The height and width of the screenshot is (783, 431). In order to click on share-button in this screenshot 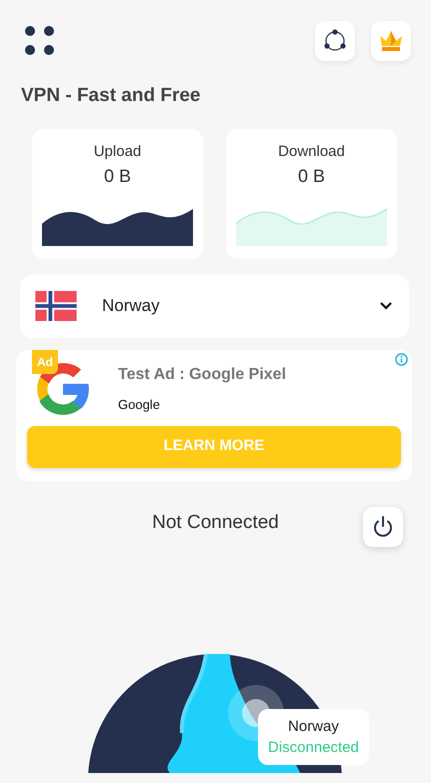, I will do `click(335, 41)`.